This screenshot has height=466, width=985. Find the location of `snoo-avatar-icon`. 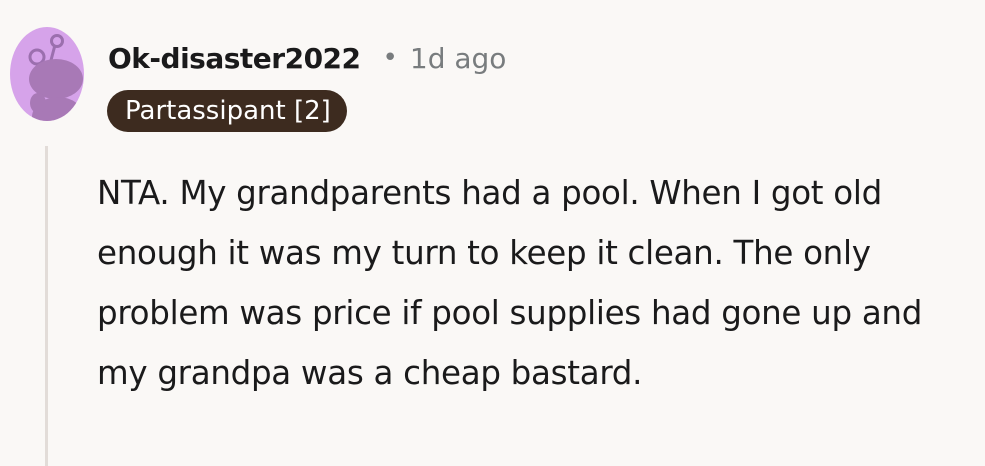

snoo-avatar-icon is located at coordinates (47, 74).